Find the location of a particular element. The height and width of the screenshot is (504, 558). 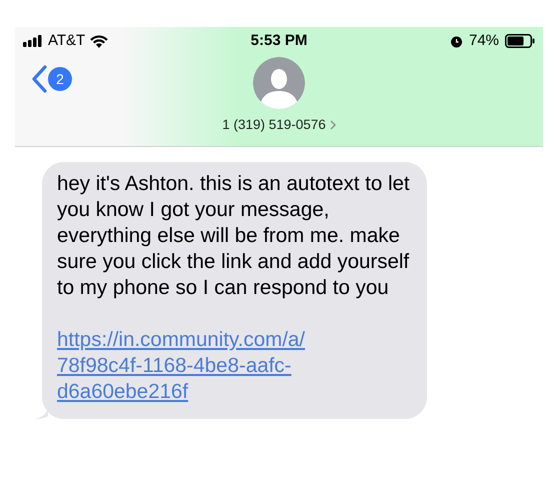

message-link: https://in.community.com/a/ 78f98c4f-1168-4be8-aafc- d6a60ebe216f is located at coordinates (234, 366).